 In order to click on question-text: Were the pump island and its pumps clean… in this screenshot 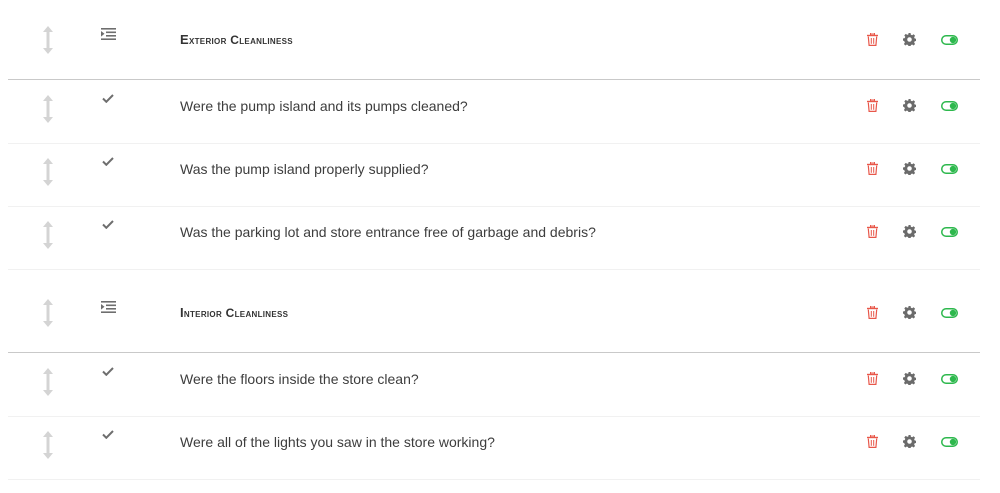, I will do `click(324, 105)`.